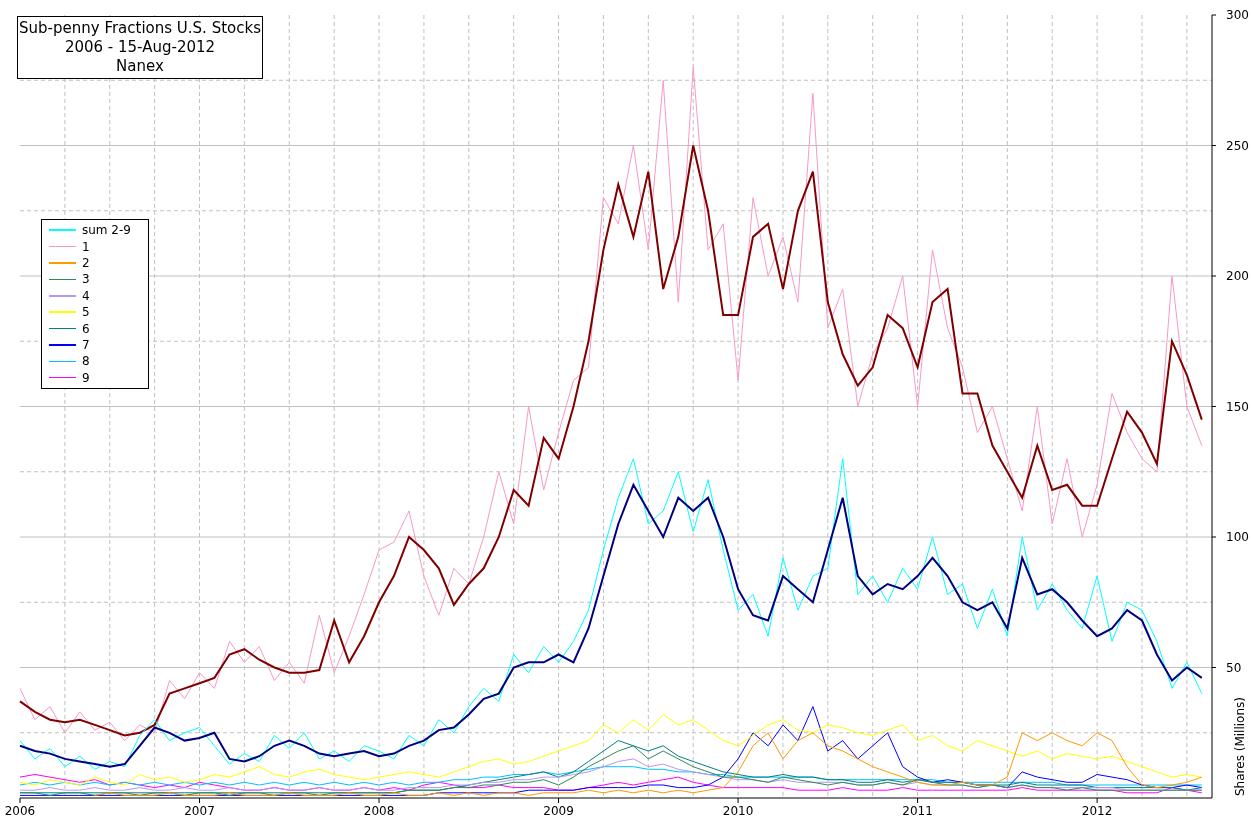 This screenshot has height=823, width=1251. Describe the element at coordinates (558, 811) in the screenshot. I see `x-tick-label: 2009` at that location.